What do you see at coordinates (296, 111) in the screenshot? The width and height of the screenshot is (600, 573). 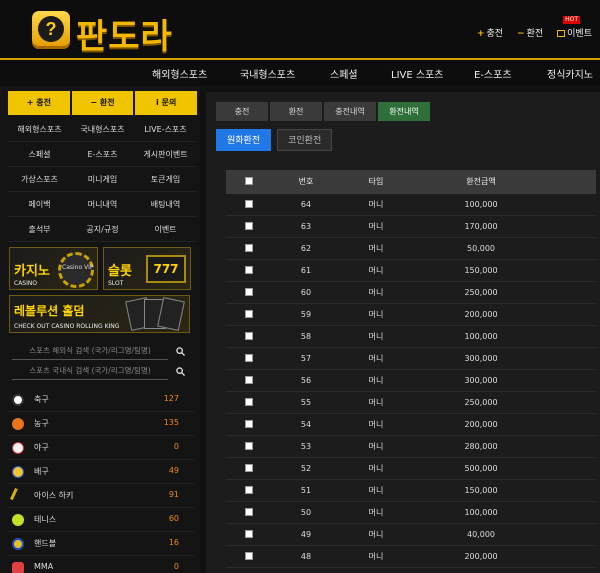 I see `tab-exchange: 환전` at bounding box center [296, 111].